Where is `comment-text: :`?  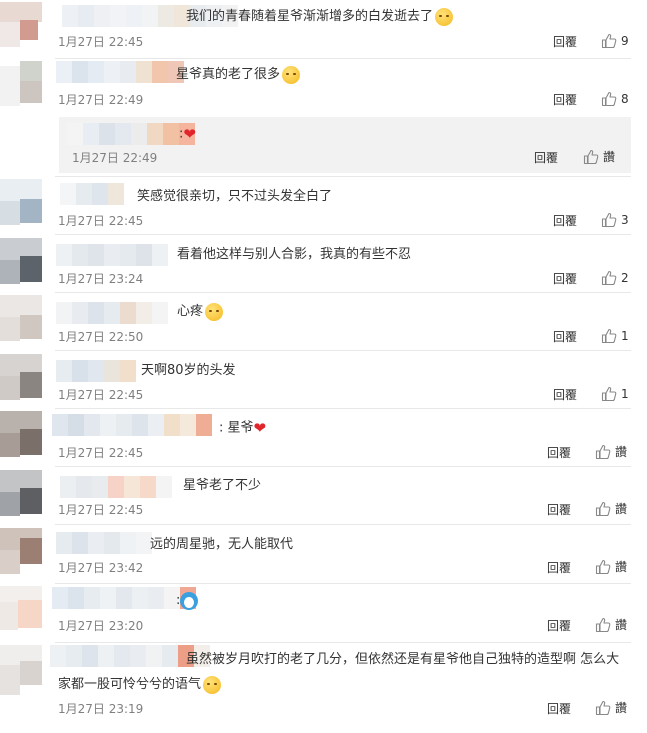 comment-text: : is located at coordinates (187, 601).